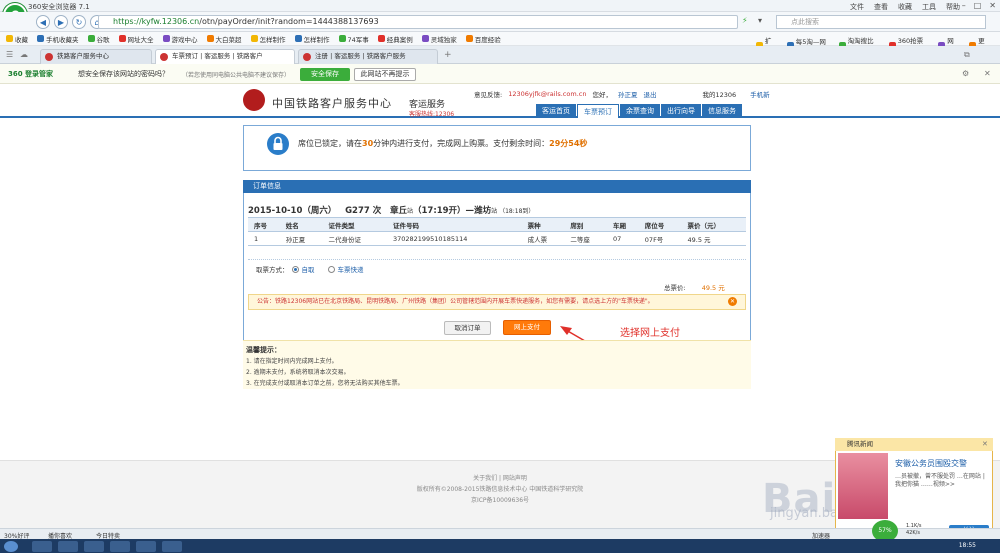 Image resolution: width=1000 pixels, height=553 pixels. Describe the element at coordinates (602, 95) in the screenshot. I see `greeting: 您好，` at that location.